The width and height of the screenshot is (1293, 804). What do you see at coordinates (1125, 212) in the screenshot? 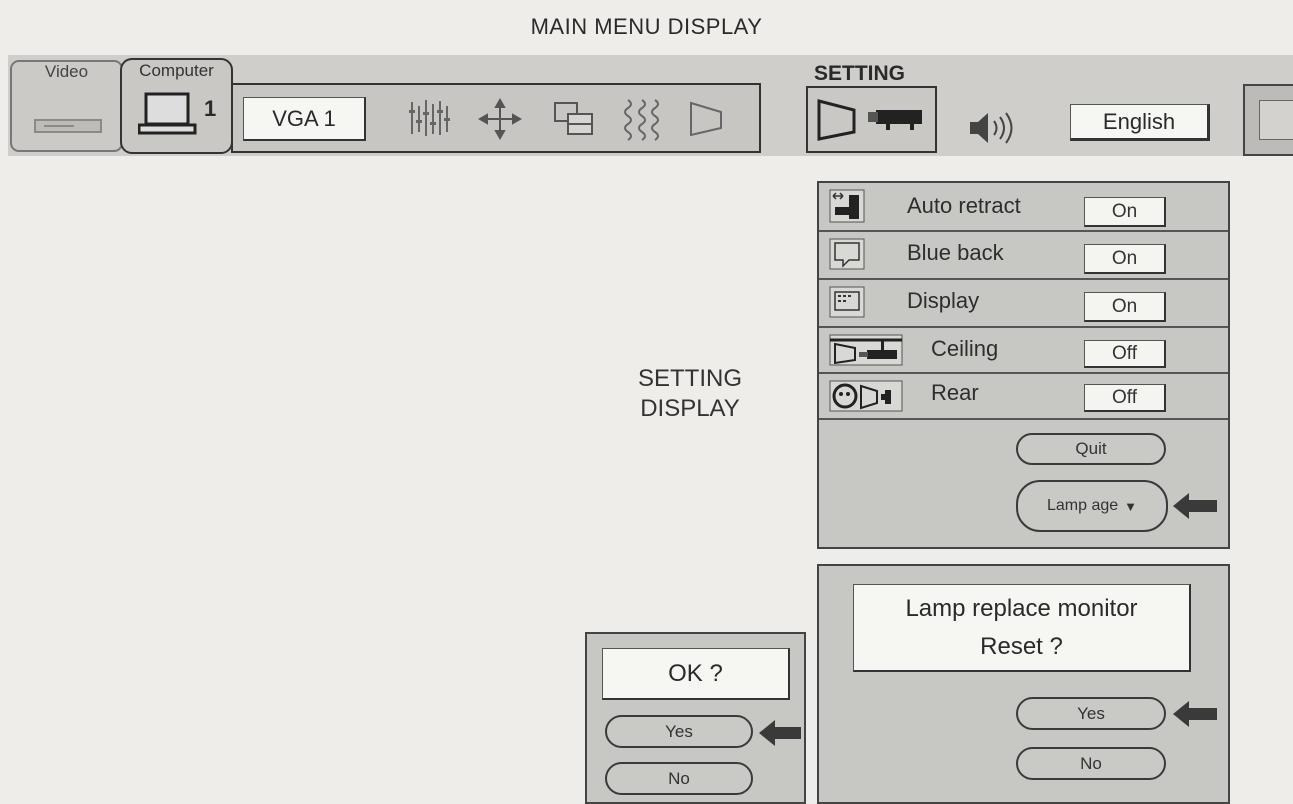
I see `auto-retract-value: On` at bounding box center [1125, 212].